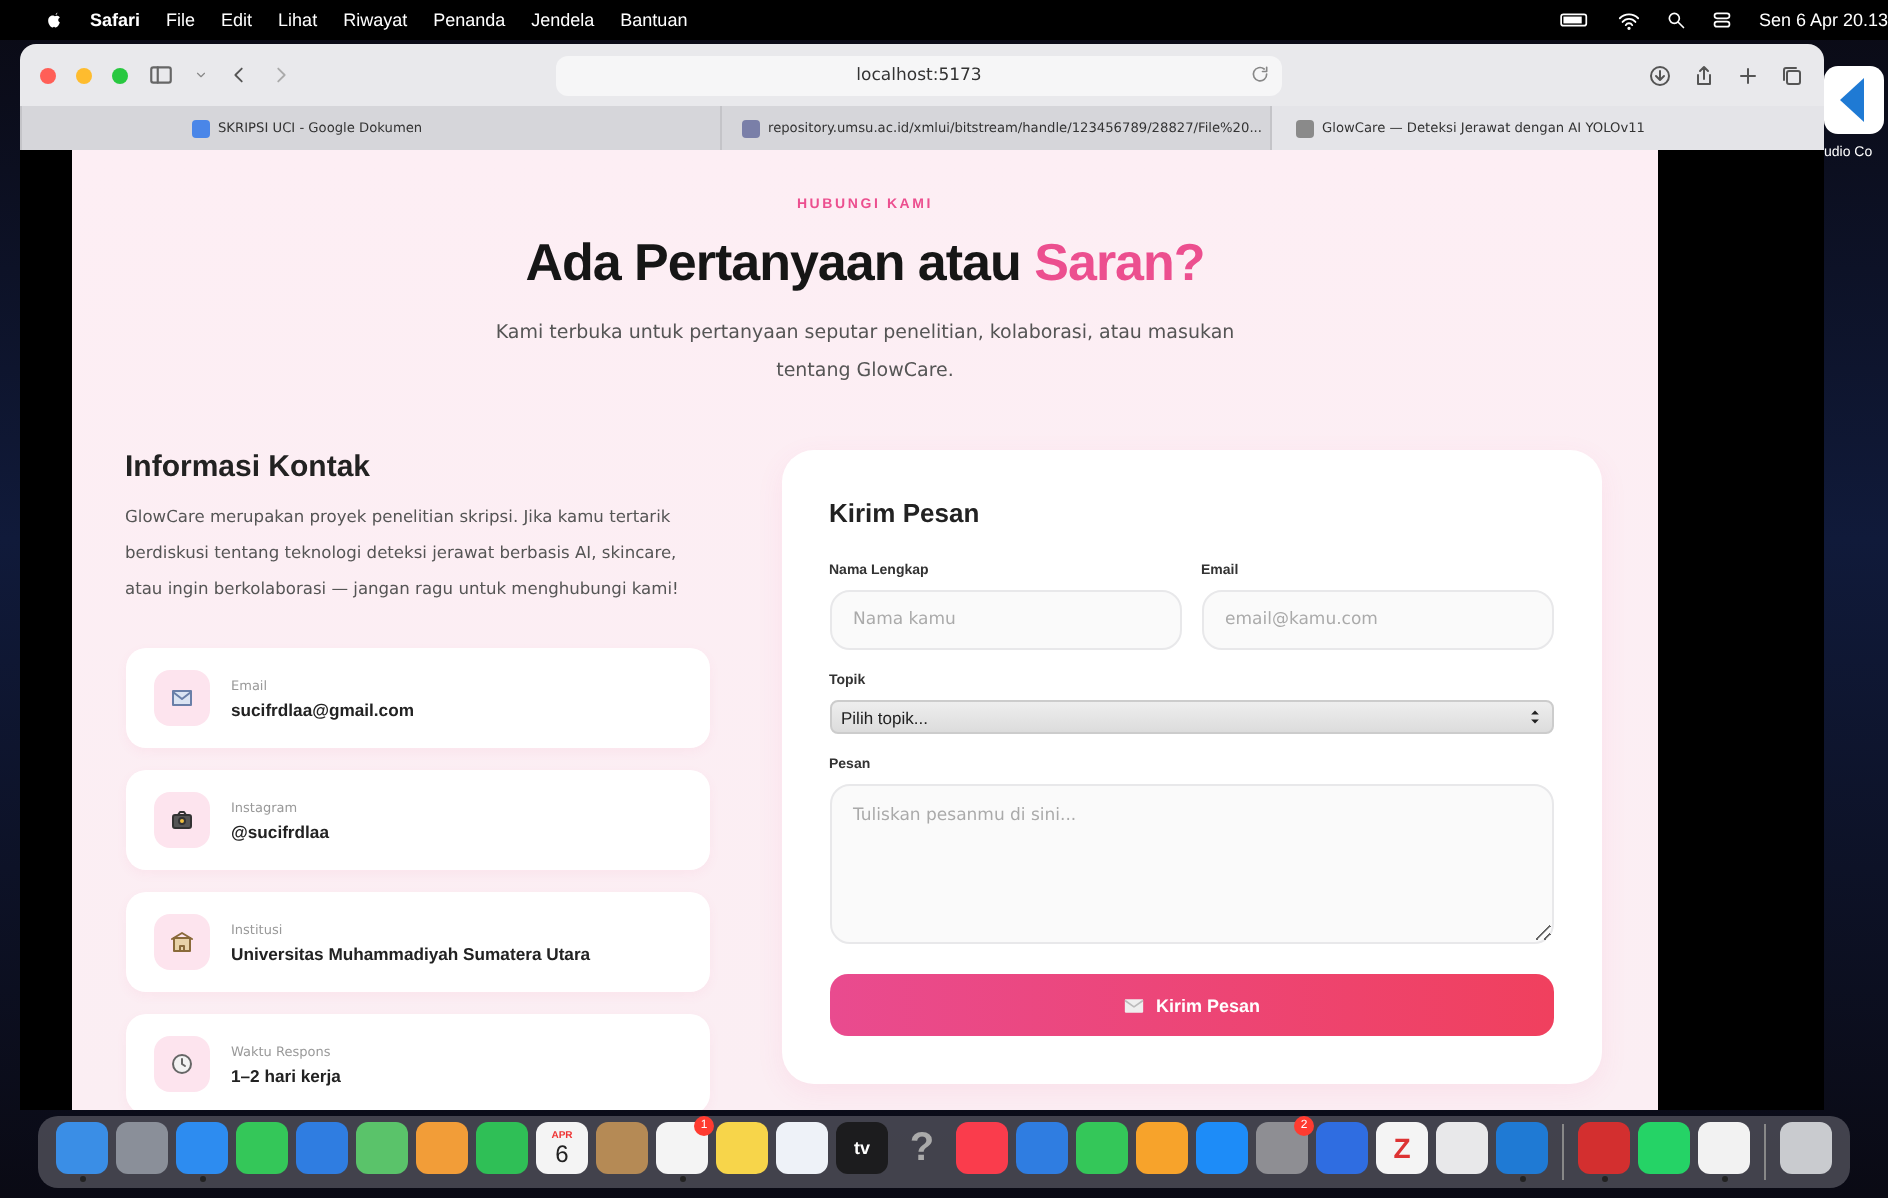 This screenshot has width=1888, height=1198. Describe the element at coordinates (161, 75) in the screenshot. I see `sidebar-icon` at that location.